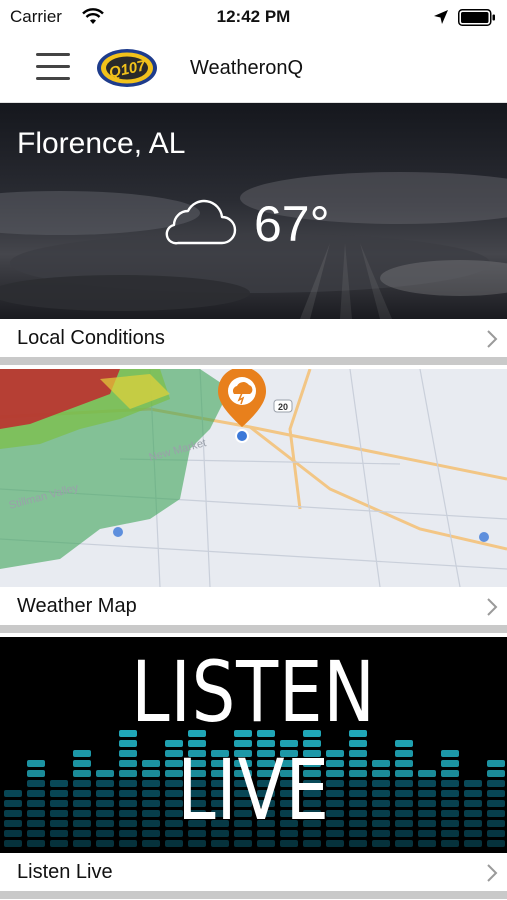  Describe the element at coordinates (283, 407) in the screenshot. I see `map-route-shield: 20` at that location.